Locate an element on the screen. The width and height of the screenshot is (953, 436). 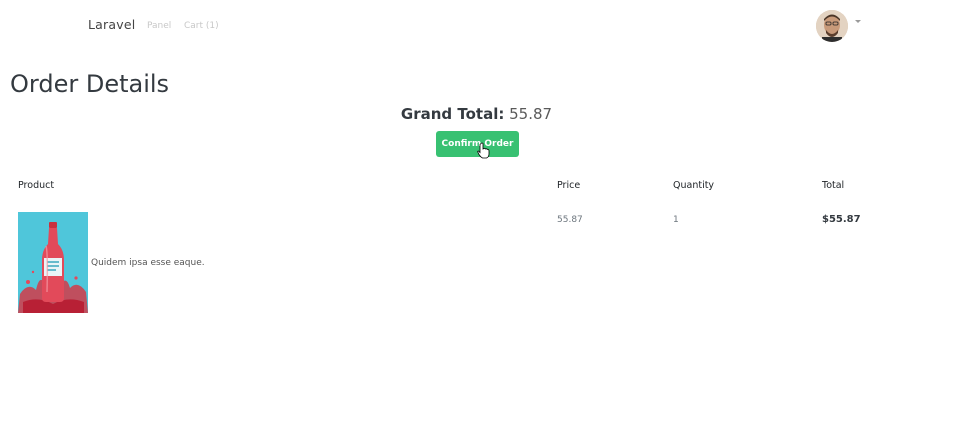
user-avatar is located at coordinates (832, 26).